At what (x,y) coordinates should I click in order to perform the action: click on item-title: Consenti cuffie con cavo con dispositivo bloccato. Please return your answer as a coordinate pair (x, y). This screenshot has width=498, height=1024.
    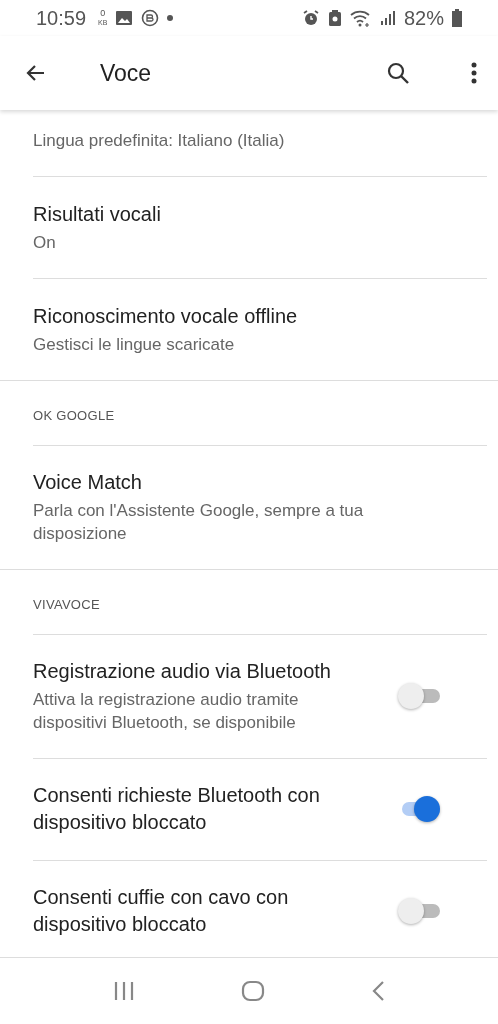
    Looking at the image, I should click on (161, 911).